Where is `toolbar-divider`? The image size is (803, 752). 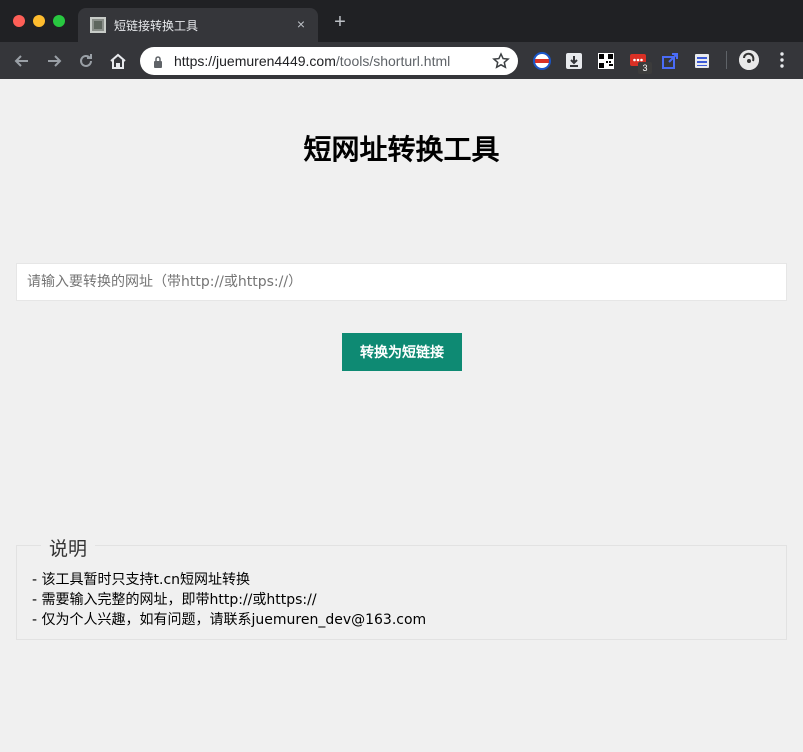 toolbar-divider is located at coordinates (726, 60).